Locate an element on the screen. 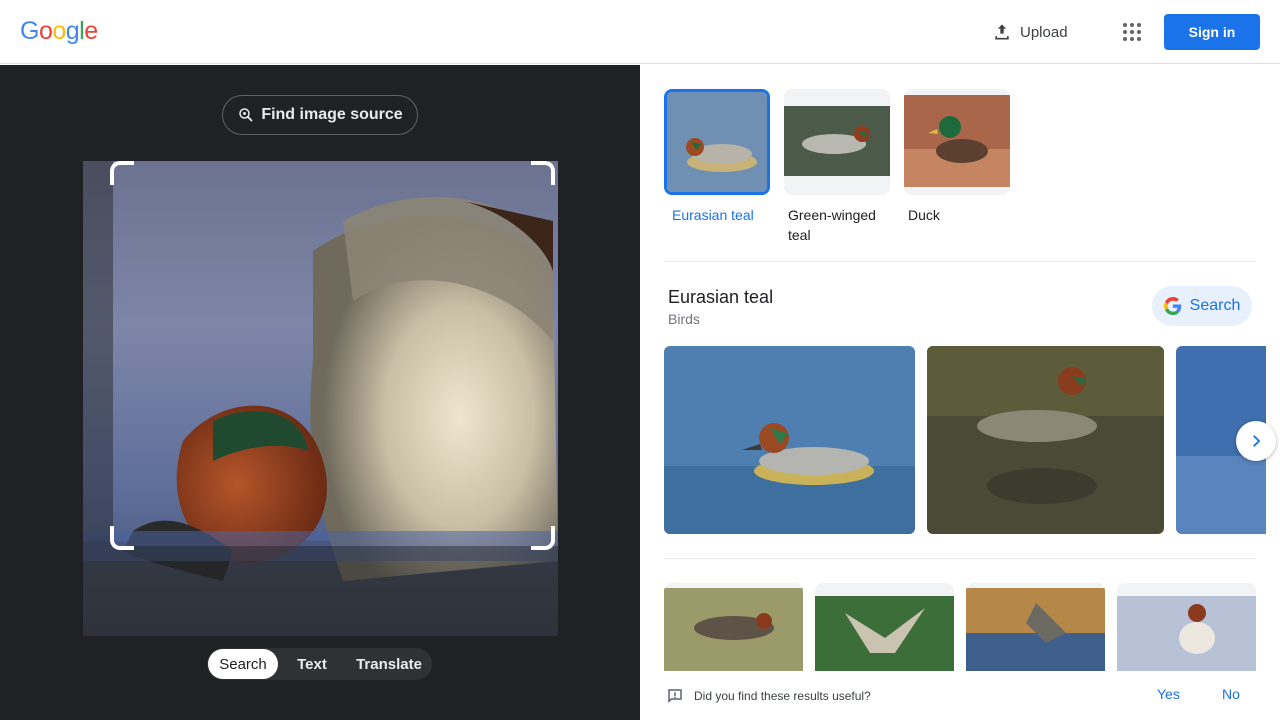  google-search-button: Search is located at coordinates (1202, 306).